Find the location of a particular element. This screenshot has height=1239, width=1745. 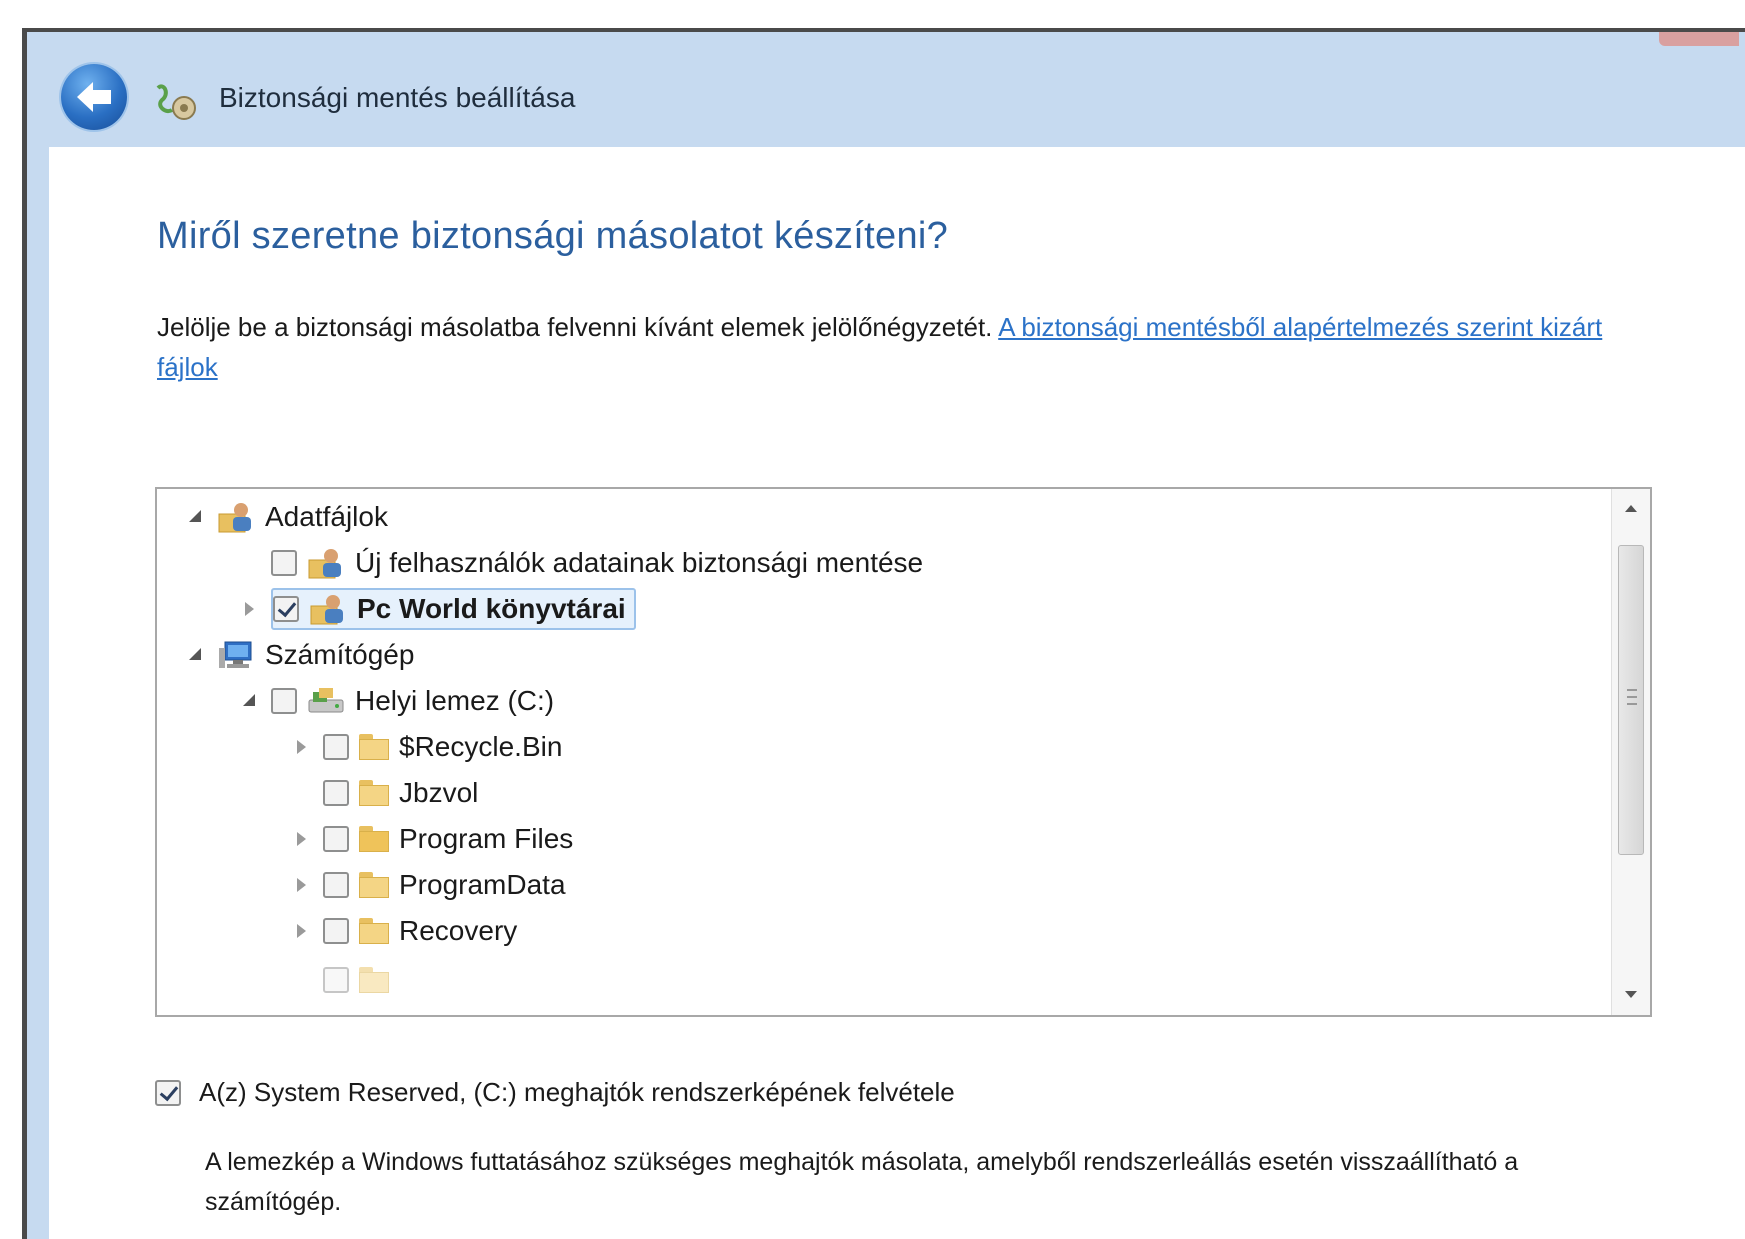

window-title: Biztonsági mentés beállítása is located at coordinates (397, 97).